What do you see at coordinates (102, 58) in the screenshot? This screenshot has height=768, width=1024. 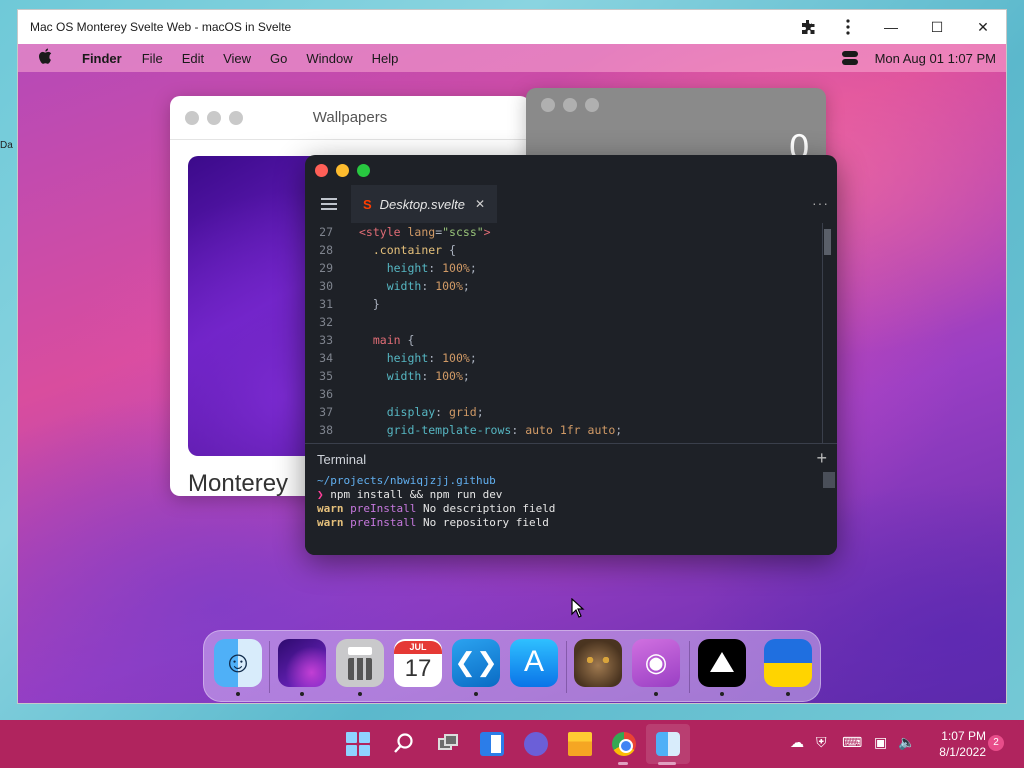 I see `menu-finder: Finder` at bounding box center [102, 58].